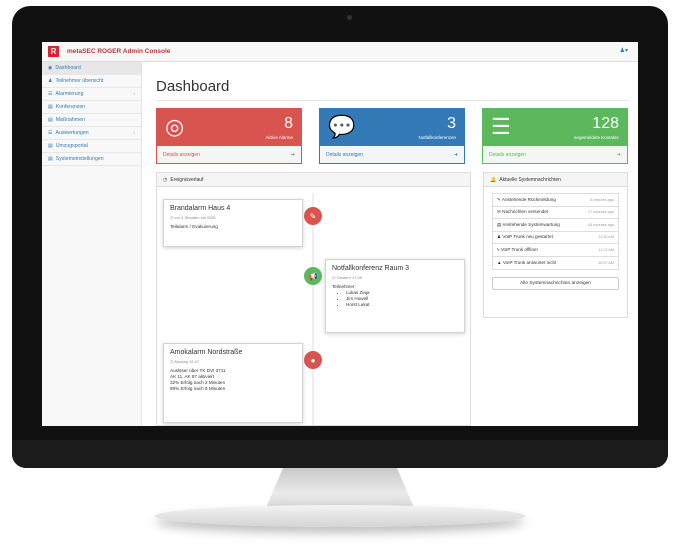 The width and height of the screenshot is (678, 547). Describe the element at coordinates (91, 94) in the screenshot. I see `sidebar-item-alerting: ☰ Alarmierung ‹` at that location.